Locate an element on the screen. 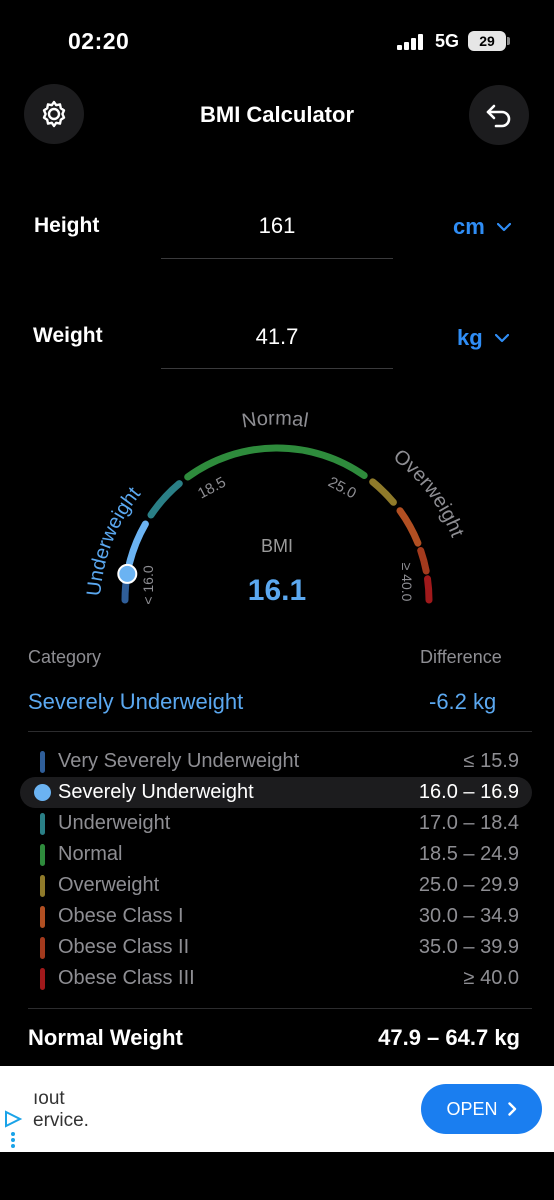 The image size is (554, 1200). bmi-category-range: ≤ 15.9 is located at coordinates (491, 761).